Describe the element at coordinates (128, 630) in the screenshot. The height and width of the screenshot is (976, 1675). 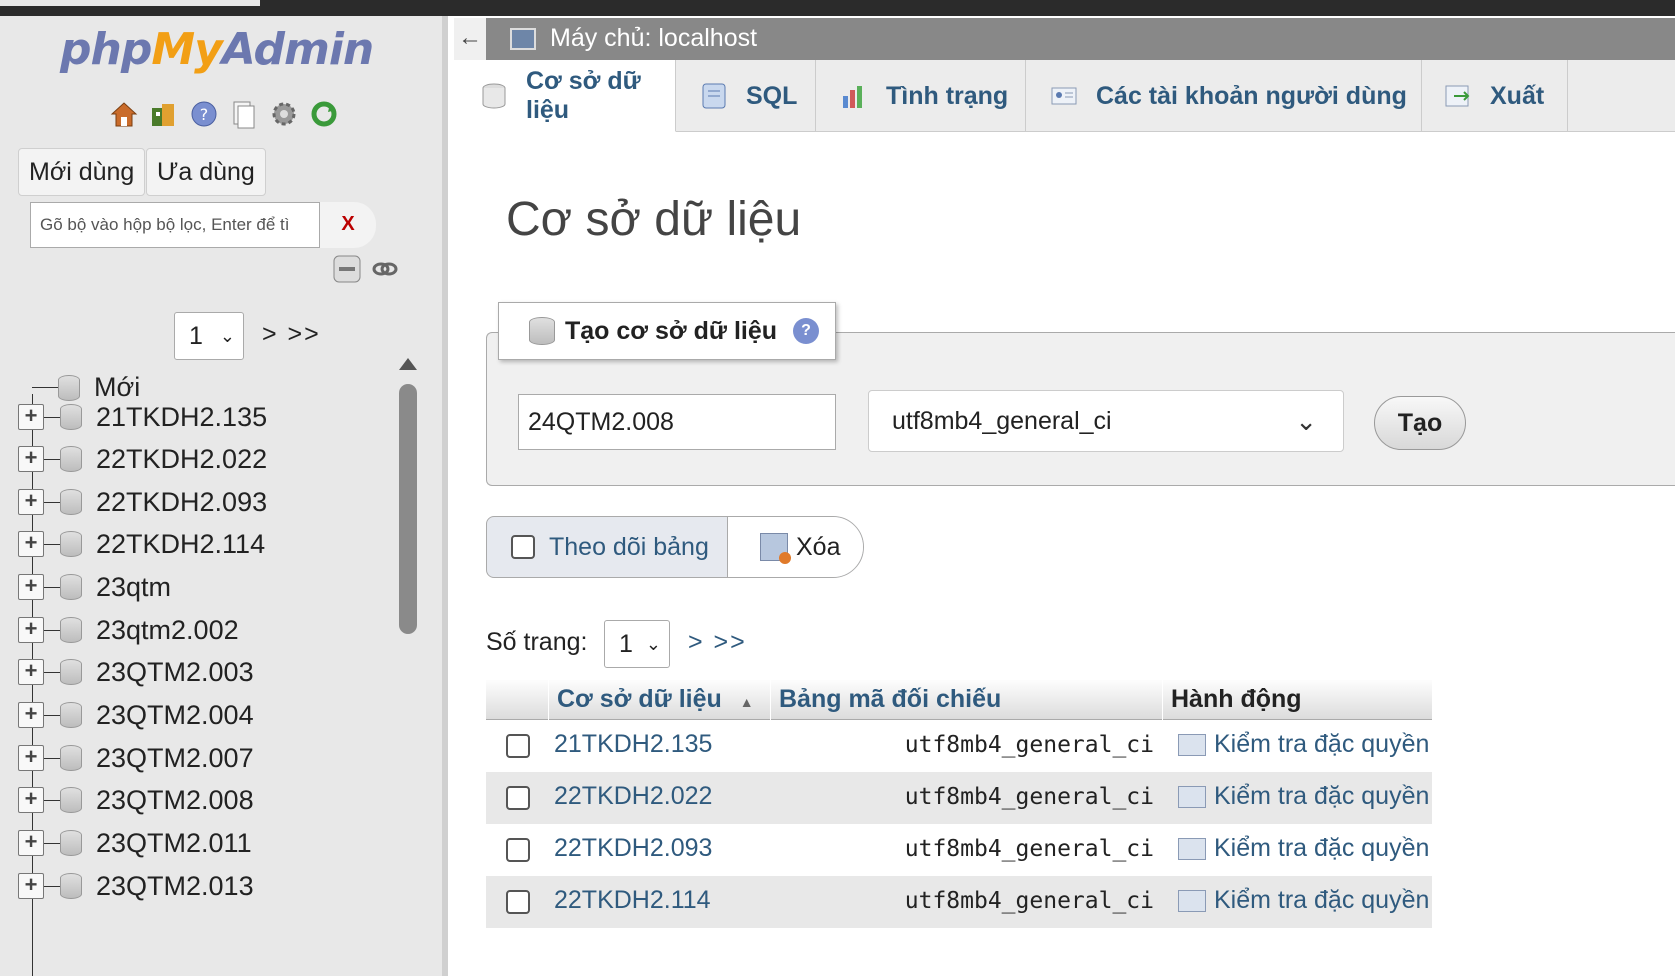
I see `tree-item-db: +23qtm2.002` at that location.